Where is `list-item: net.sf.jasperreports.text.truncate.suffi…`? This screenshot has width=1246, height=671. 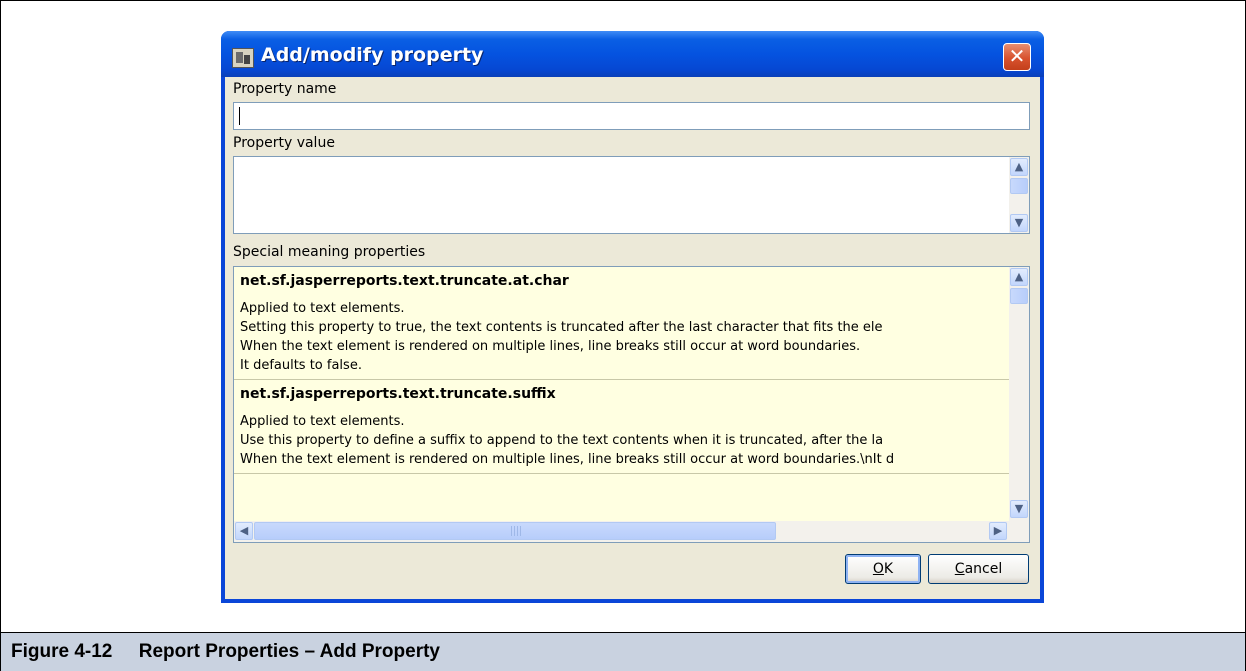 list-item: net.sf.jasperreports.text.truncate.suffi… is located at coordinates (621, 427).